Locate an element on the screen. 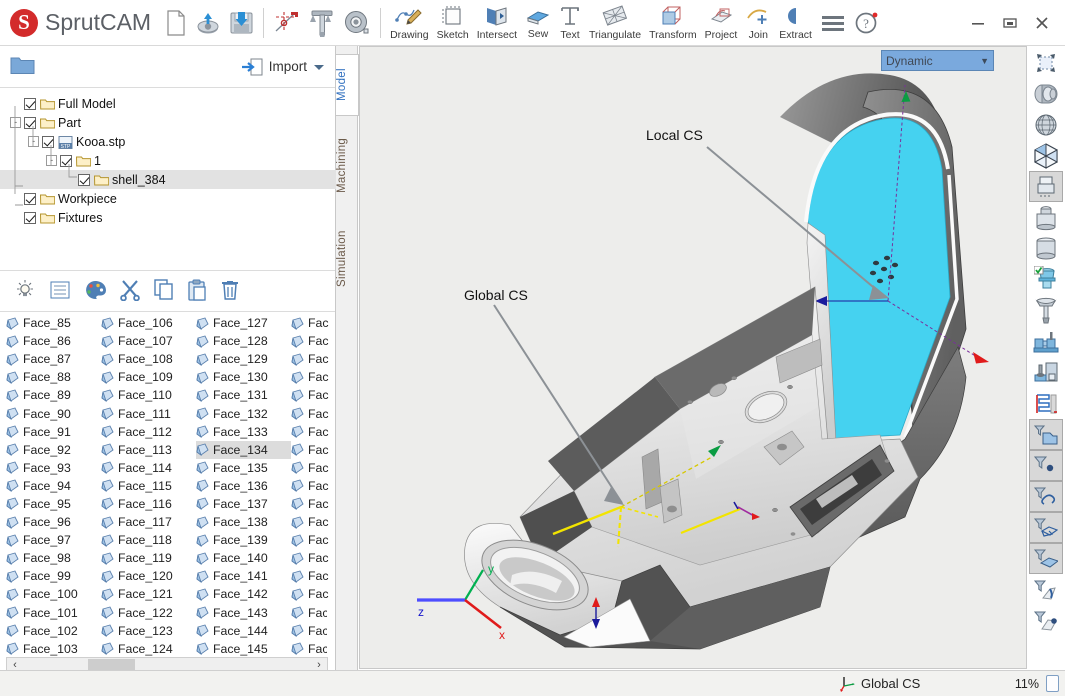  face-list-item: Face_117 is located at coordinates (148, 522).